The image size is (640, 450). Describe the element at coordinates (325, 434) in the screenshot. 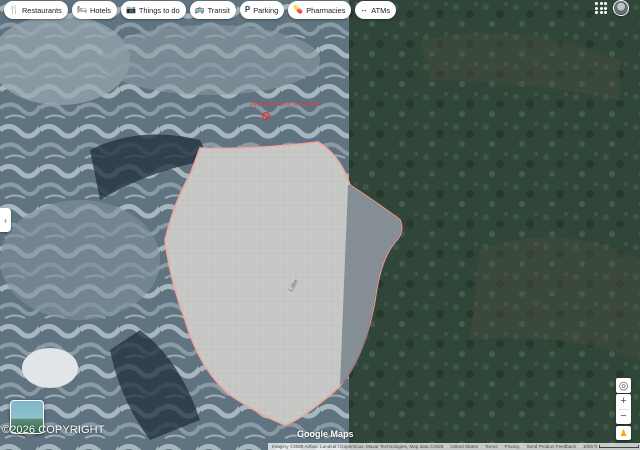

I see `google-maps-logo: Google Maps` at that location.